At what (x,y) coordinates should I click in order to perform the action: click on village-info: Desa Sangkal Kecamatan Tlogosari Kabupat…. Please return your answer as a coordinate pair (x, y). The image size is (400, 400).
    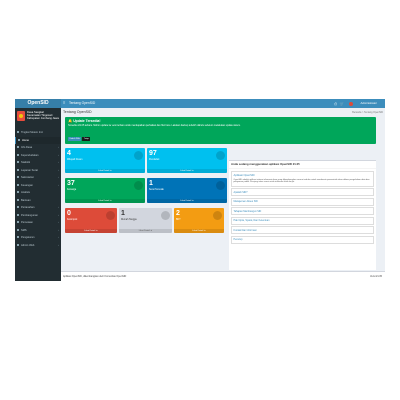
    Looking at the image, I should click on (38, 116).